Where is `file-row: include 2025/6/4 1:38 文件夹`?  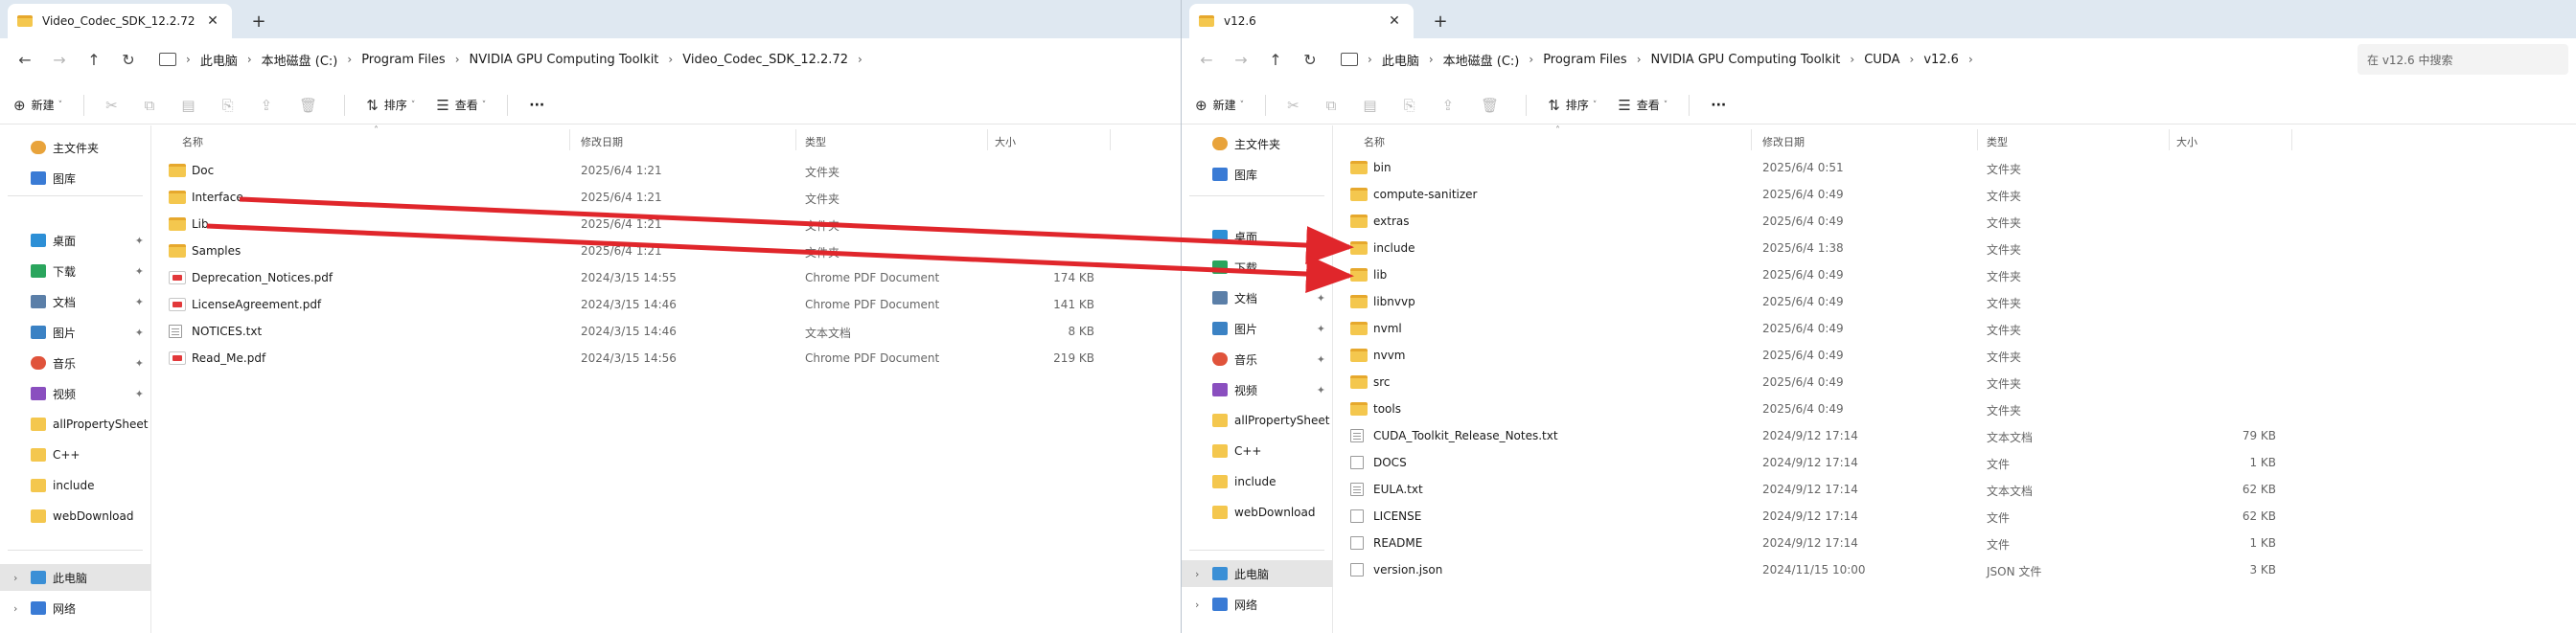
file-row: include 2025/6/4 1:38 文件夹 is located at coordinates (1959, 248).